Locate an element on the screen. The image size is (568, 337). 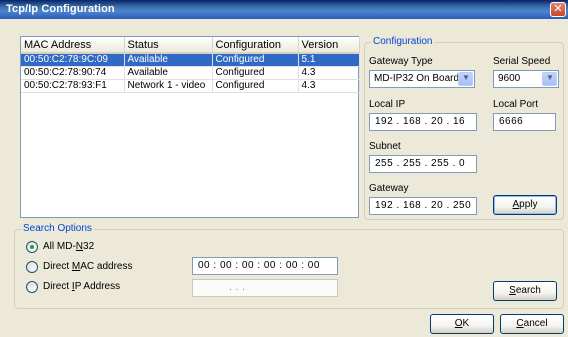
gateway-label: Gateway is located at coordinates (389, 188).